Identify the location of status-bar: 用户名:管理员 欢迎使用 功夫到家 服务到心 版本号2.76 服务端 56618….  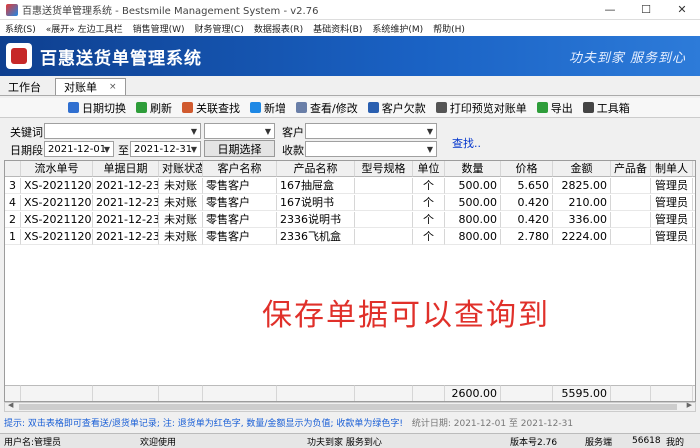
(350, 440).